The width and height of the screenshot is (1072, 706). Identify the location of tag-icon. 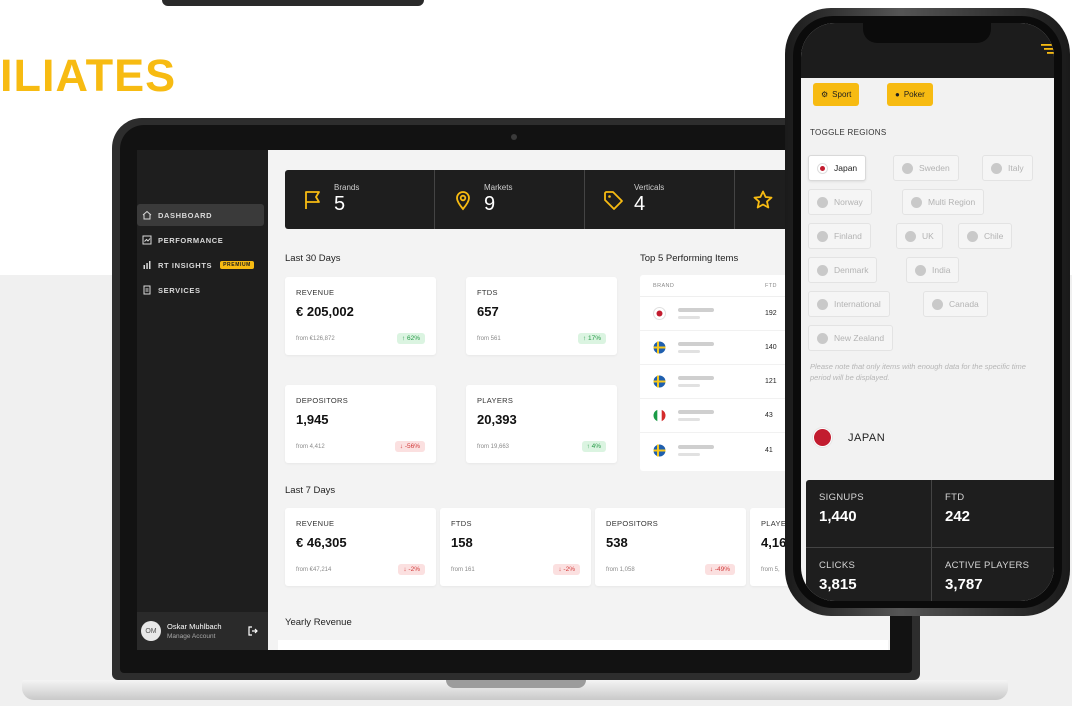
(613, 200).